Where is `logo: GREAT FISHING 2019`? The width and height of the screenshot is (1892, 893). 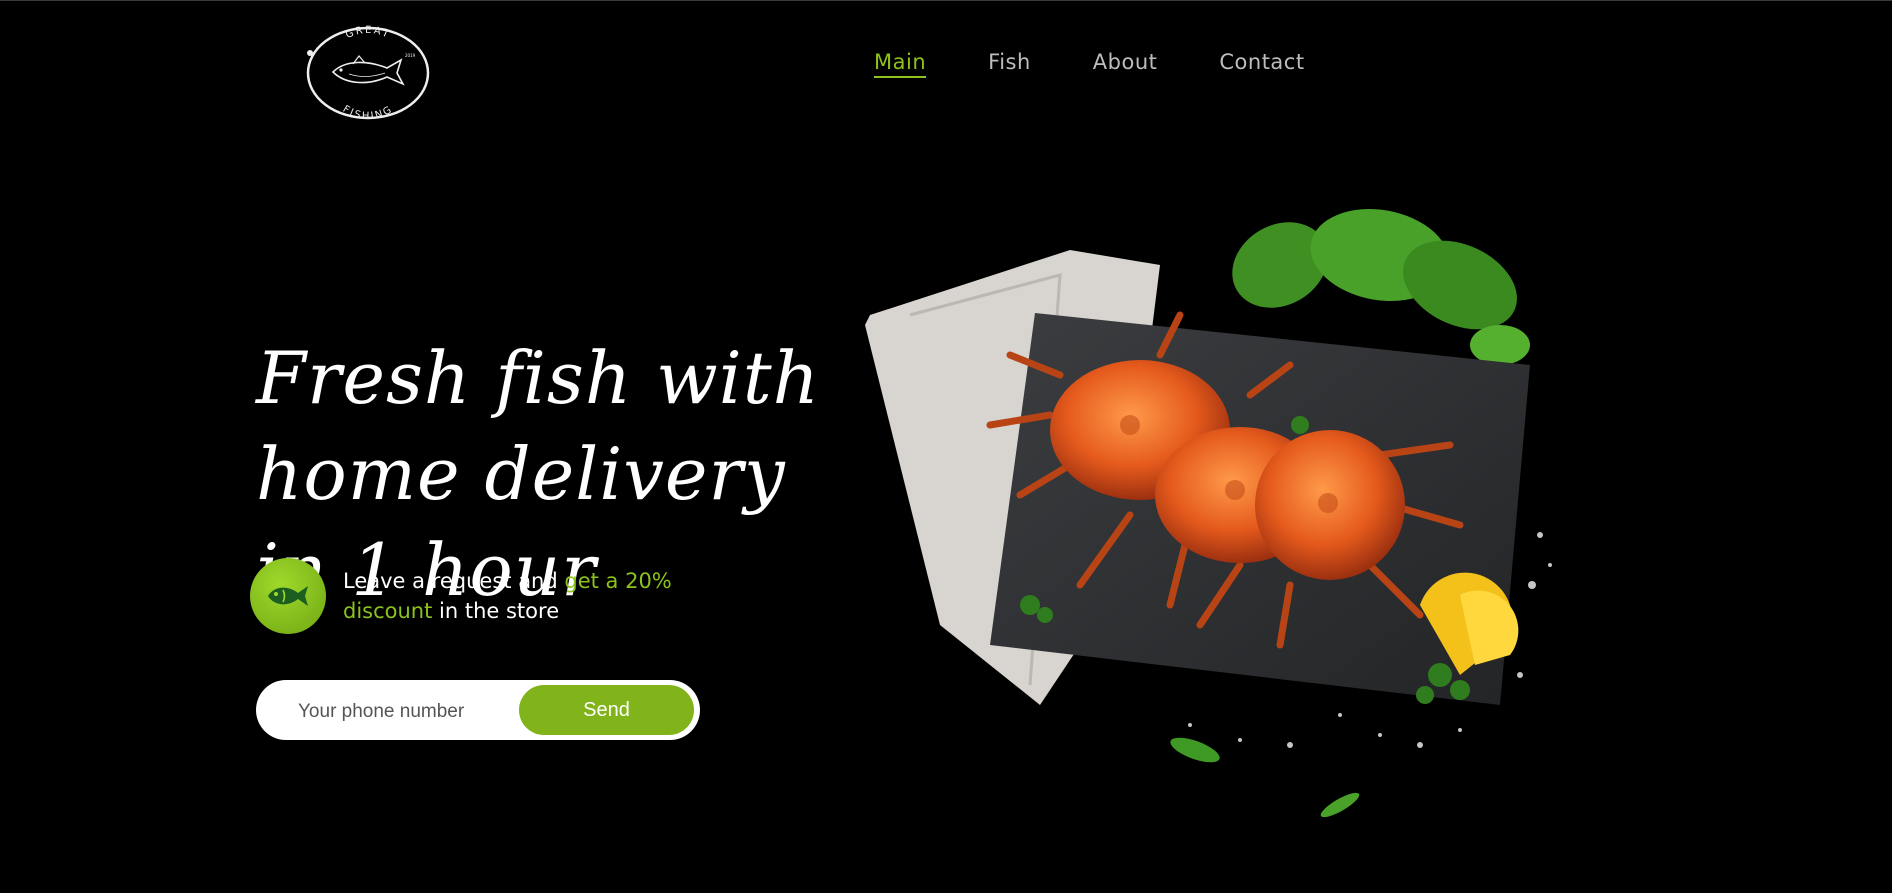
logo: GREAT FISHING 2019 is located at coordinates (368, 73).